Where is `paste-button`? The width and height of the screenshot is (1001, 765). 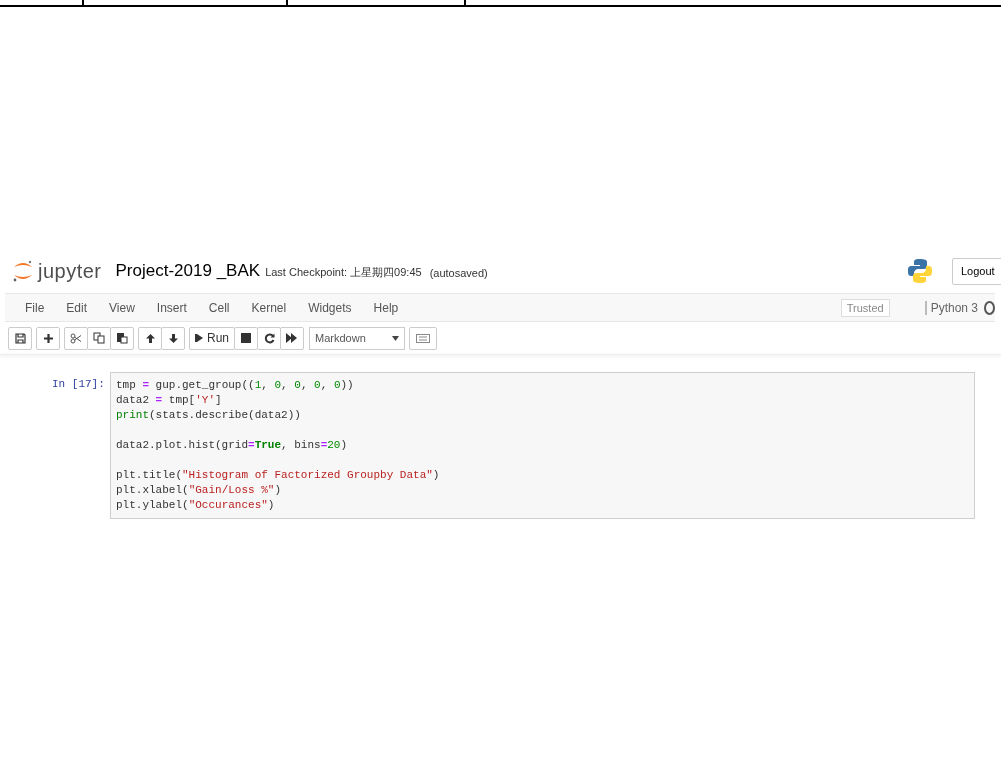
paste-button is located at coordinates (122, 338).